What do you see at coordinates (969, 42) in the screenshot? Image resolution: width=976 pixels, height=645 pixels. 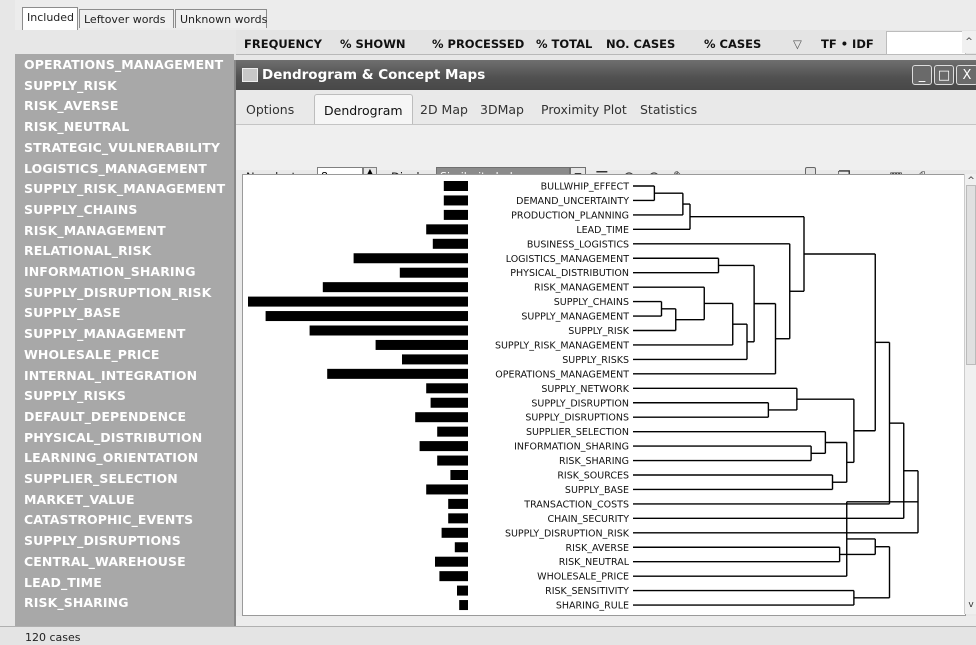 I see `scroll-up-icon: ^` at bounding box center [969, 42].